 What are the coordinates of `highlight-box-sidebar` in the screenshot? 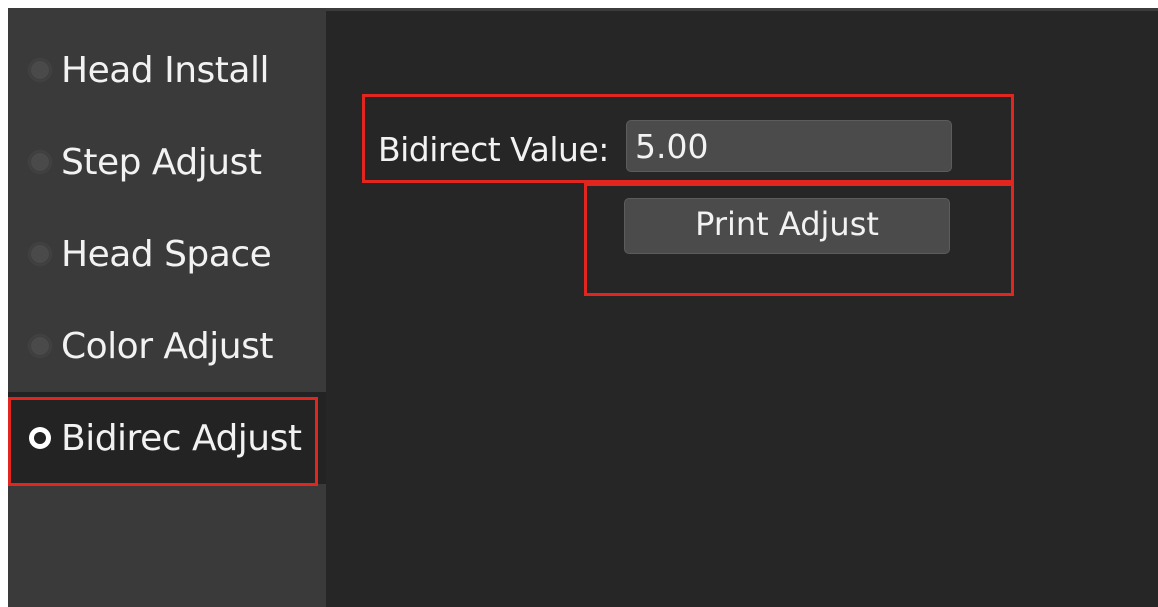 It's located at (163, 441).